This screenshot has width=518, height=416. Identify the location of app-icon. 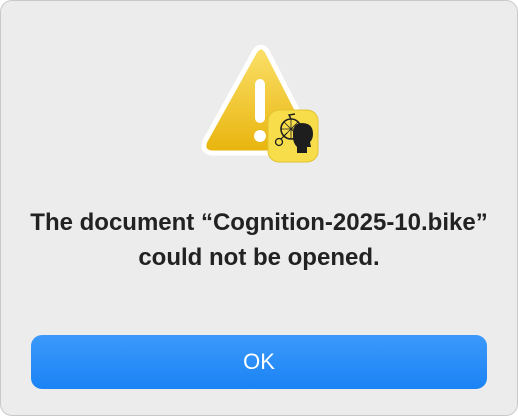
(293, 136).